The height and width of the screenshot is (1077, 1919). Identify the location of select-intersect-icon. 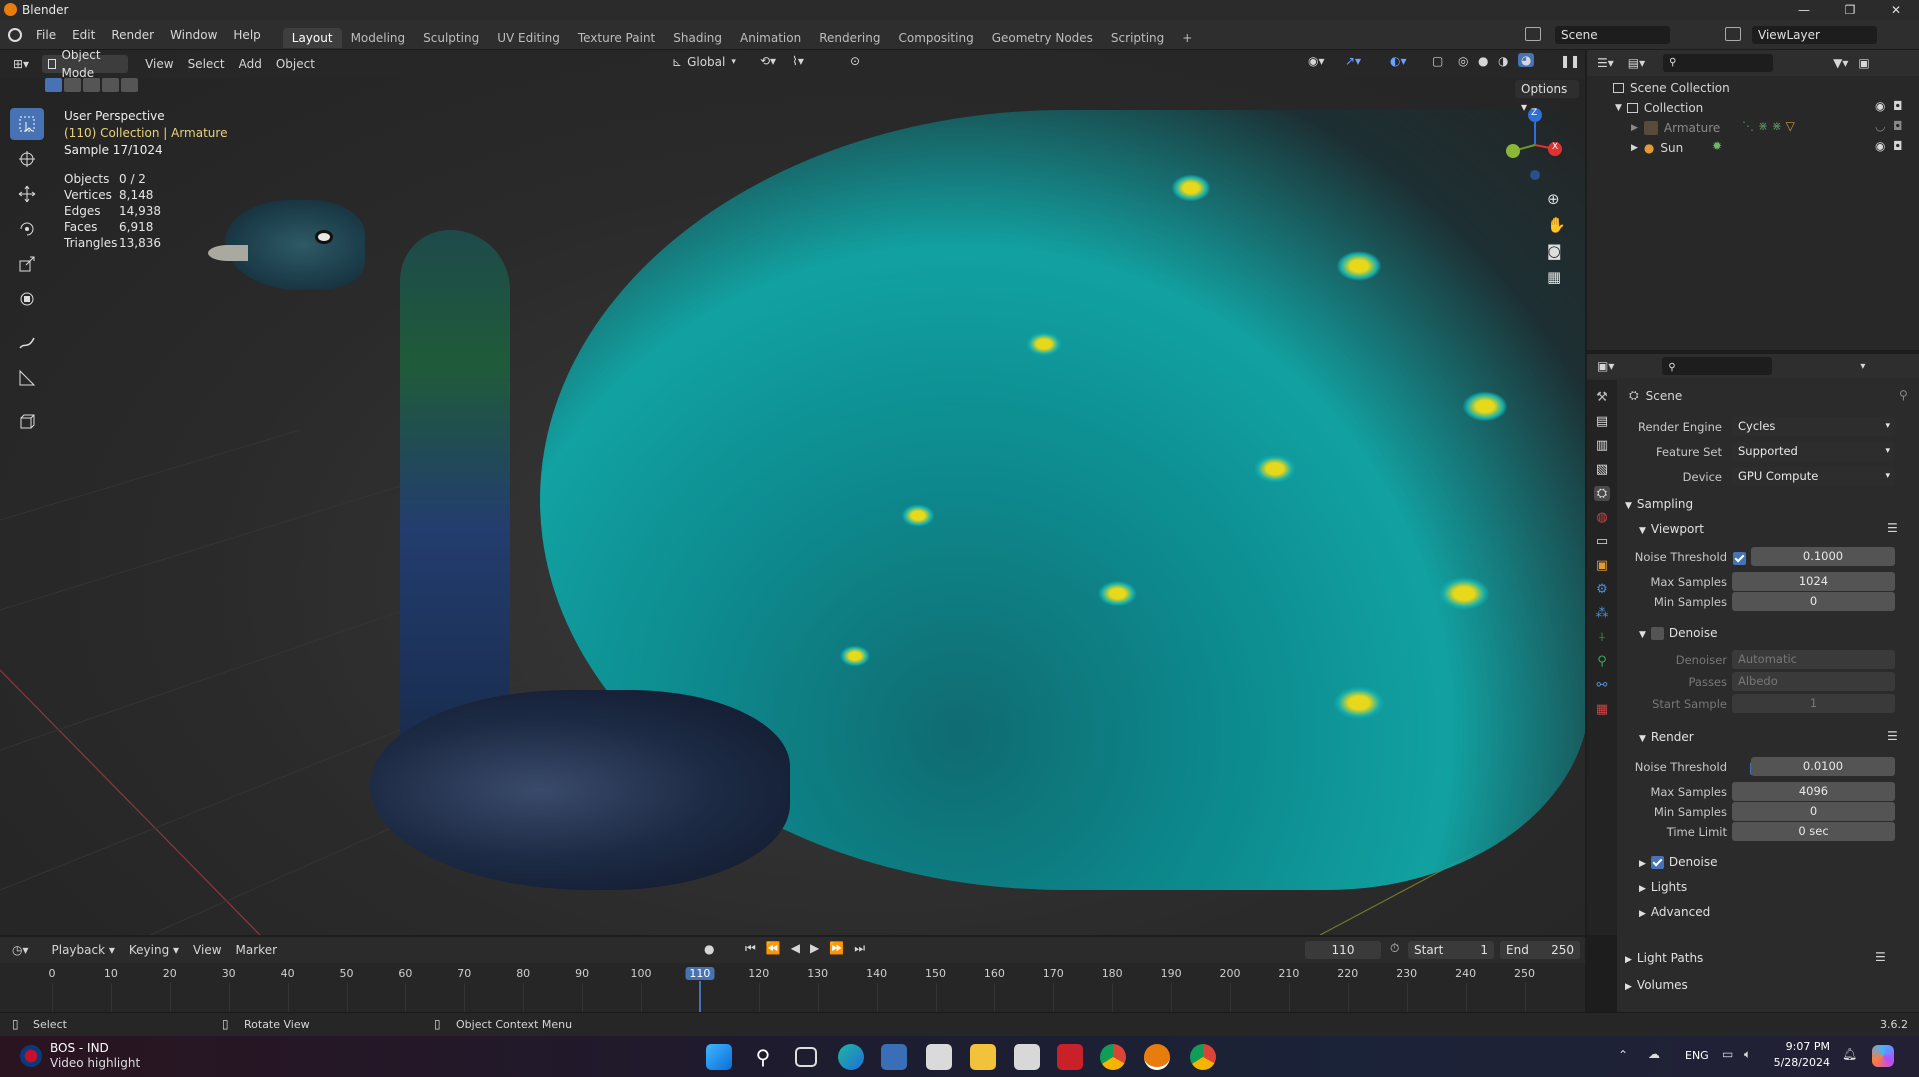
(129, 85).